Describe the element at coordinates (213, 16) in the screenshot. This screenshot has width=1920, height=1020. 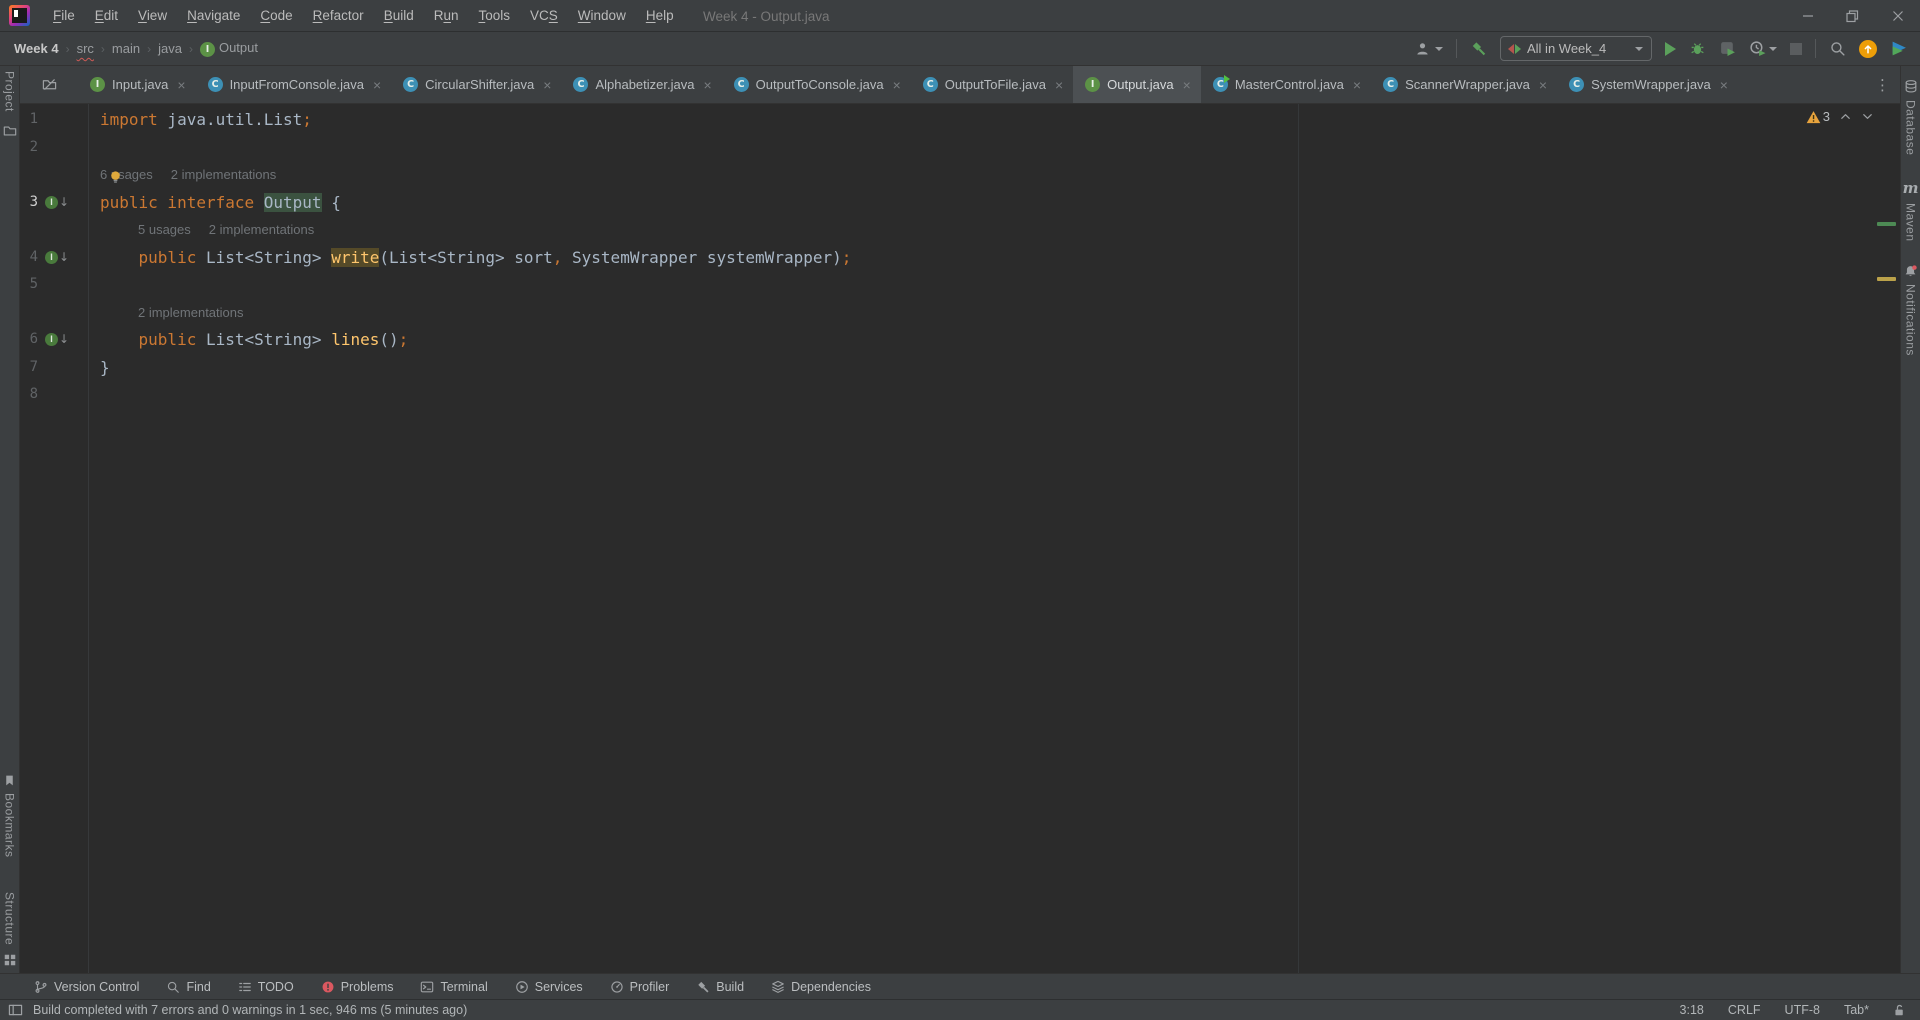
I see `menu-item-navigate: Navigate` at that location.